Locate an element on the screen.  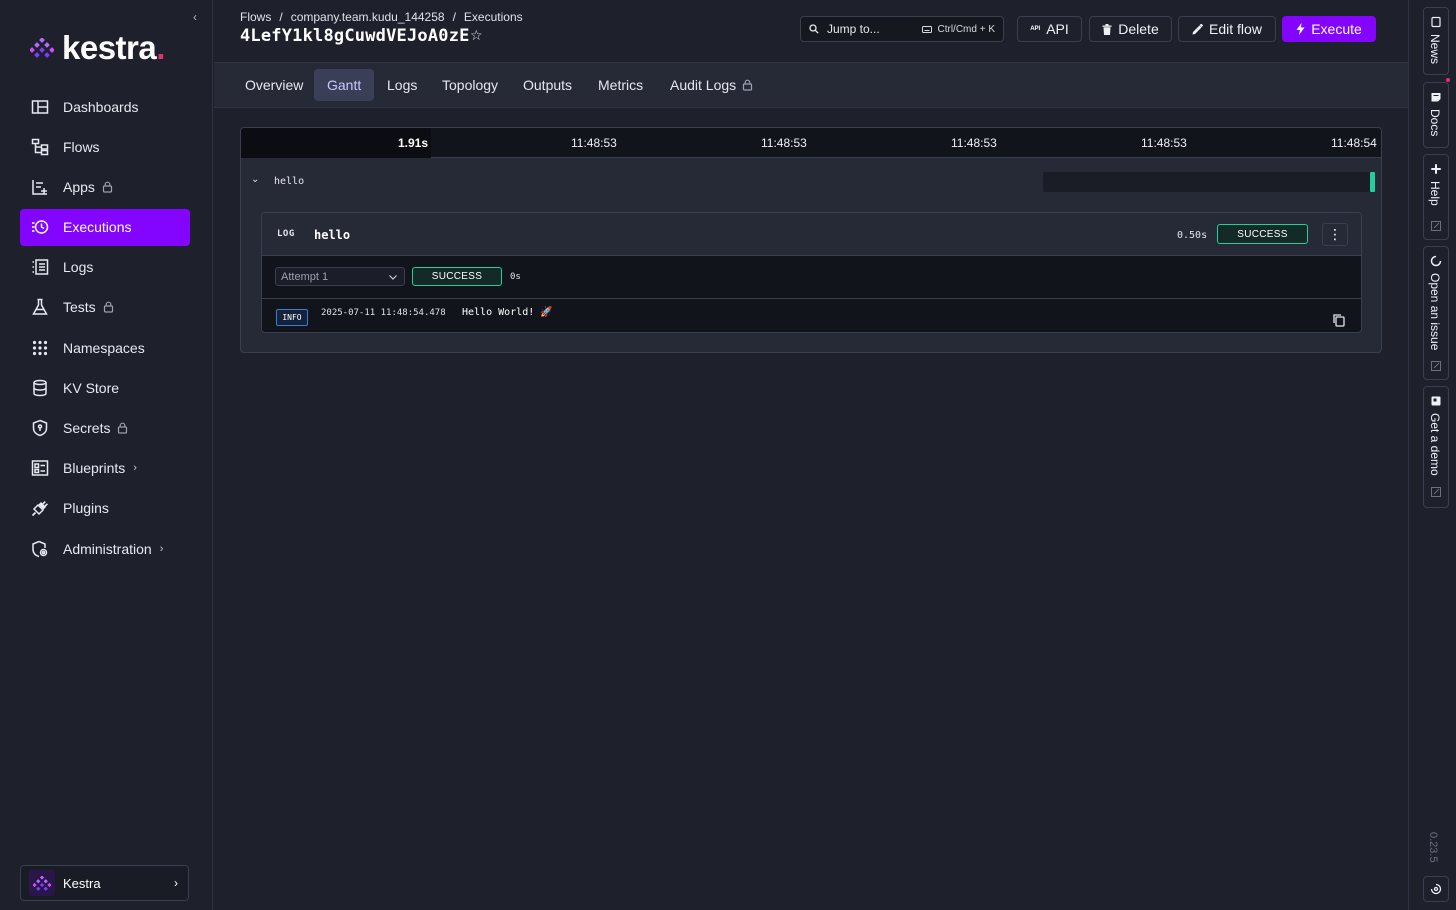
sidebar-item-label: Administration is located at coordinates (107, 548).